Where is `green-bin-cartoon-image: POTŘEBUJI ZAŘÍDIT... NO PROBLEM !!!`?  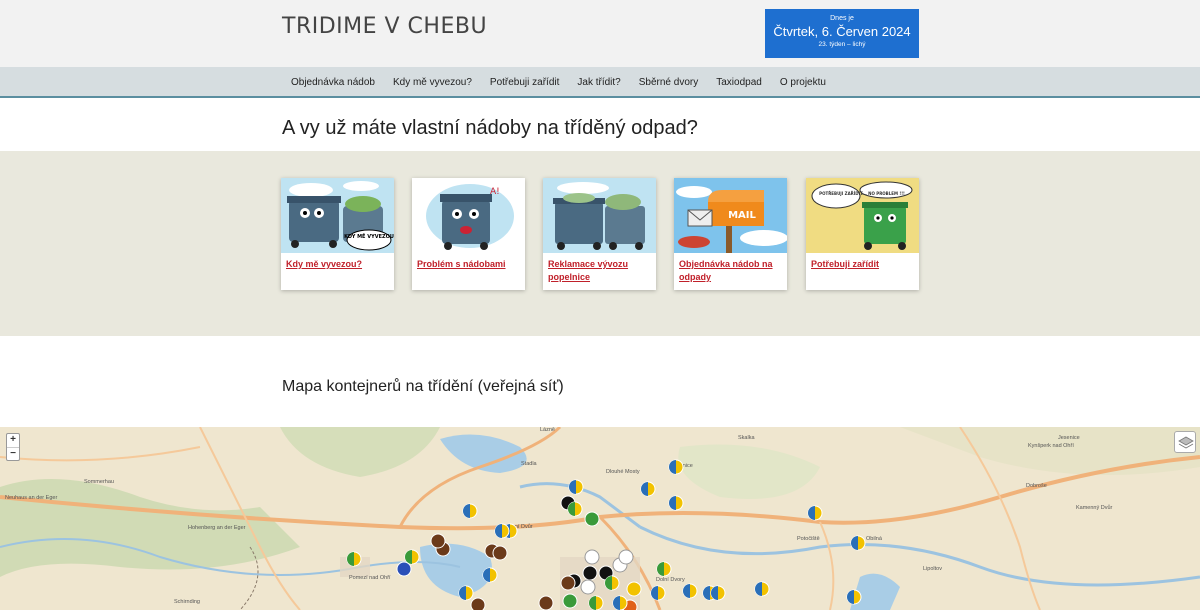 green-bin-cartoon-image: POTŘEBUJI ZAŘÍDIT... NO PROBLEM !!! is located at coordinates (862, 215).